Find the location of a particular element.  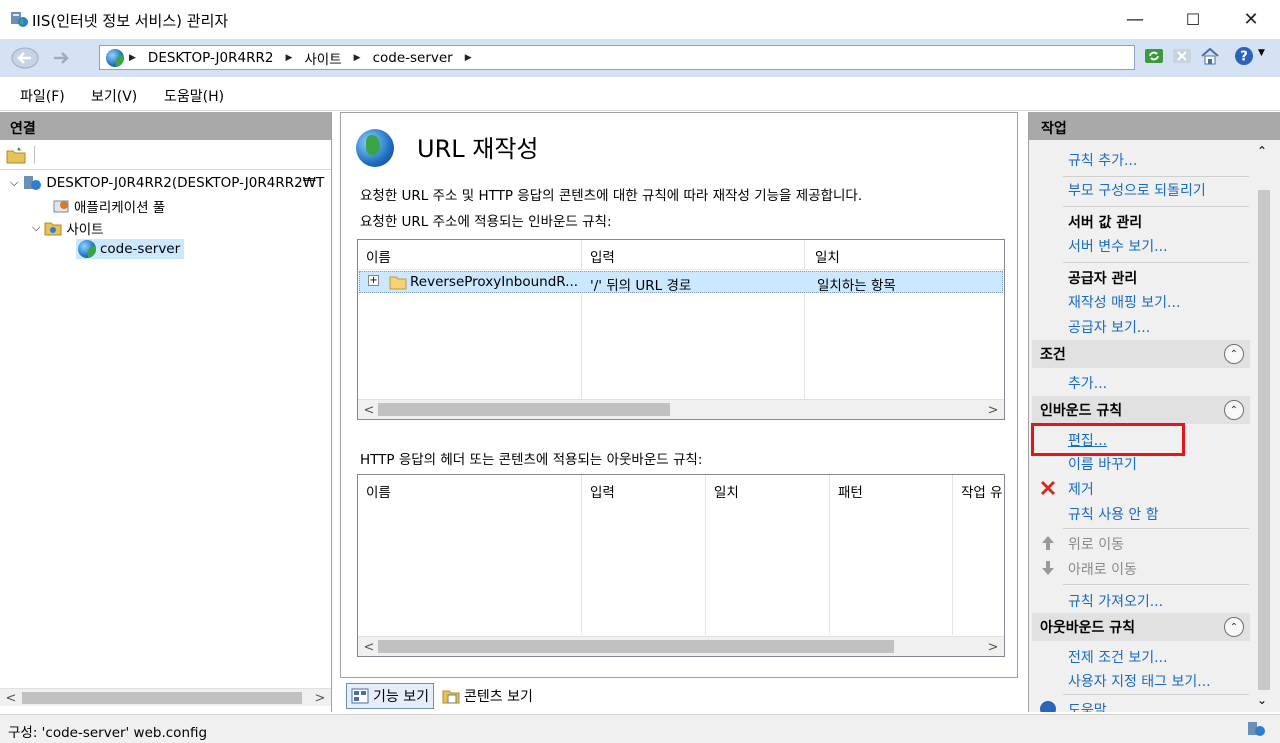

action-move-up: 위로 이동 is located at coordinates (1096, 544).